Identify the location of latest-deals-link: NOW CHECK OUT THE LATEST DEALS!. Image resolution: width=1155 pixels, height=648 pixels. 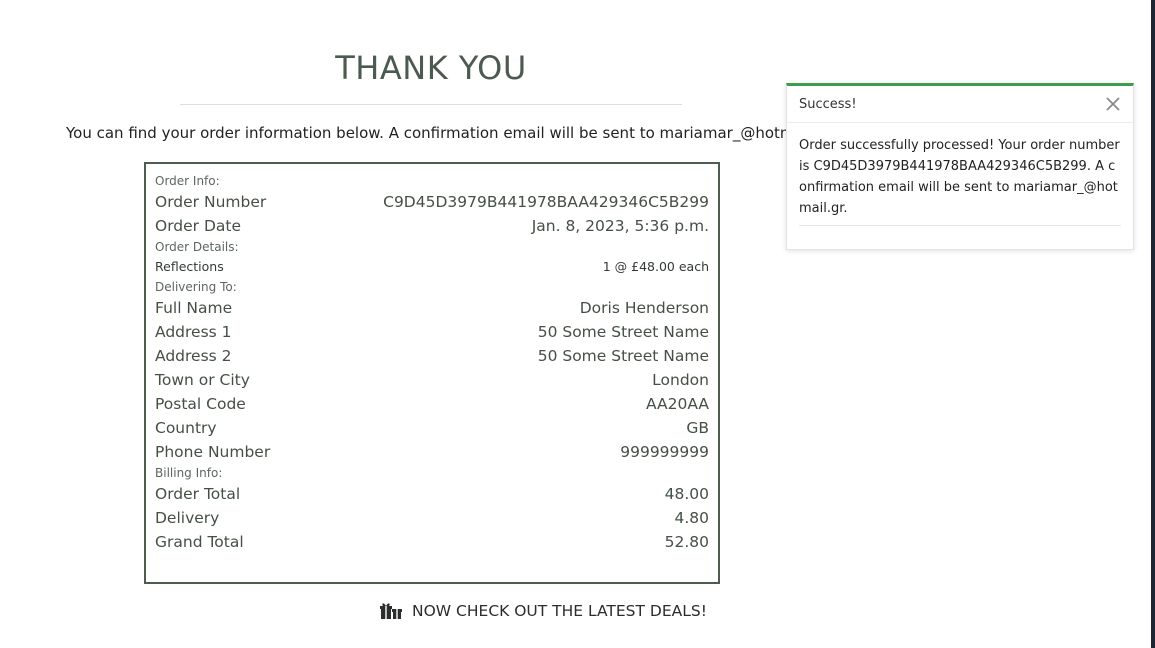
(543, 611).